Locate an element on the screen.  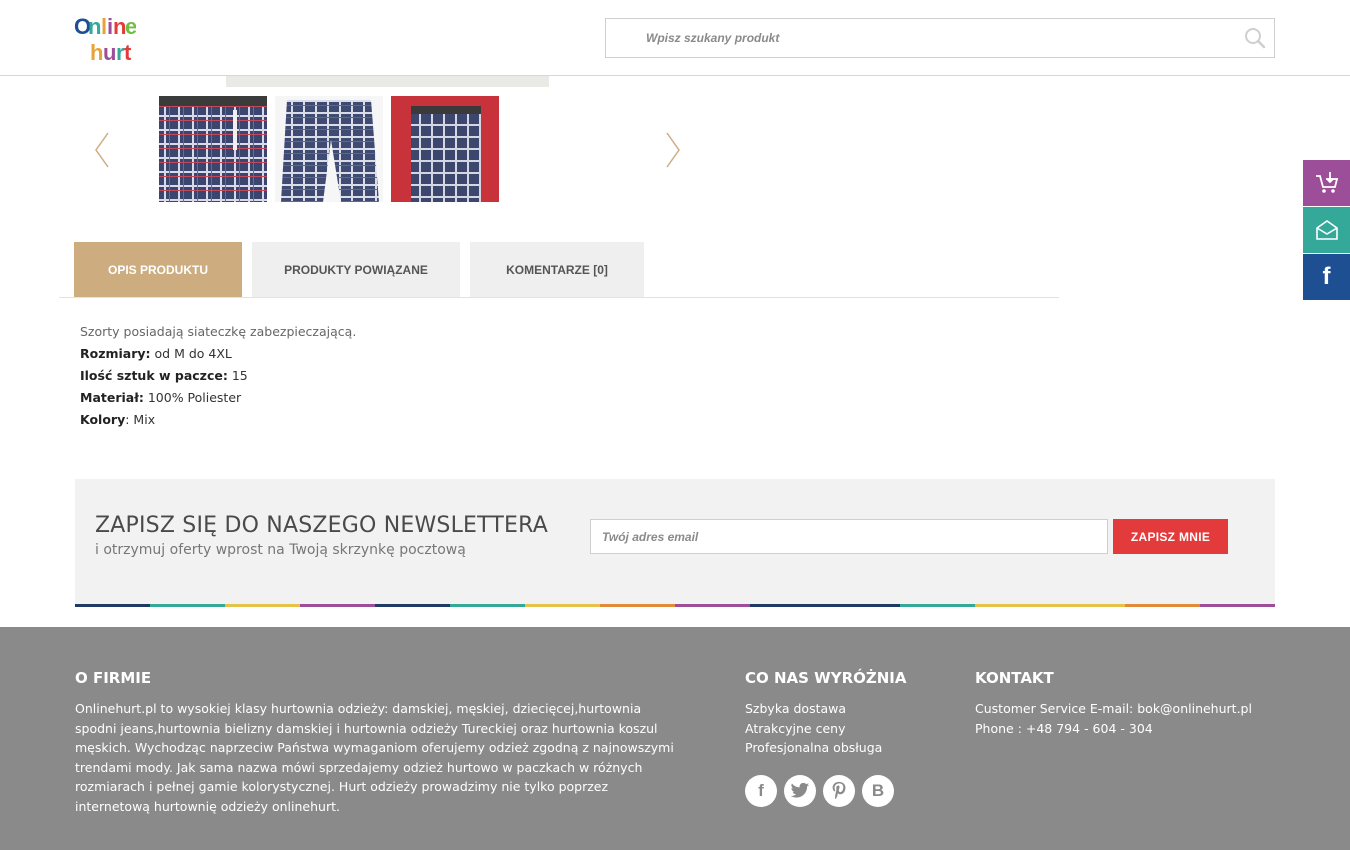
logo: O n l i n e h u r t is located at coordinates (105, 38).